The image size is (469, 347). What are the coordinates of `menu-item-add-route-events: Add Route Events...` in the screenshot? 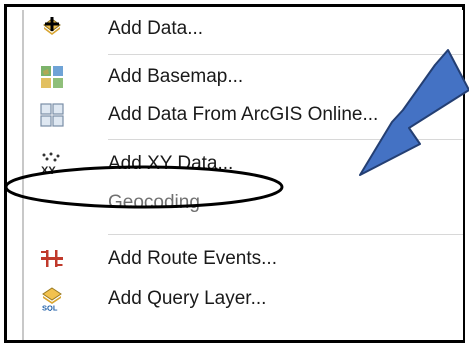 It's located at (244, 259).